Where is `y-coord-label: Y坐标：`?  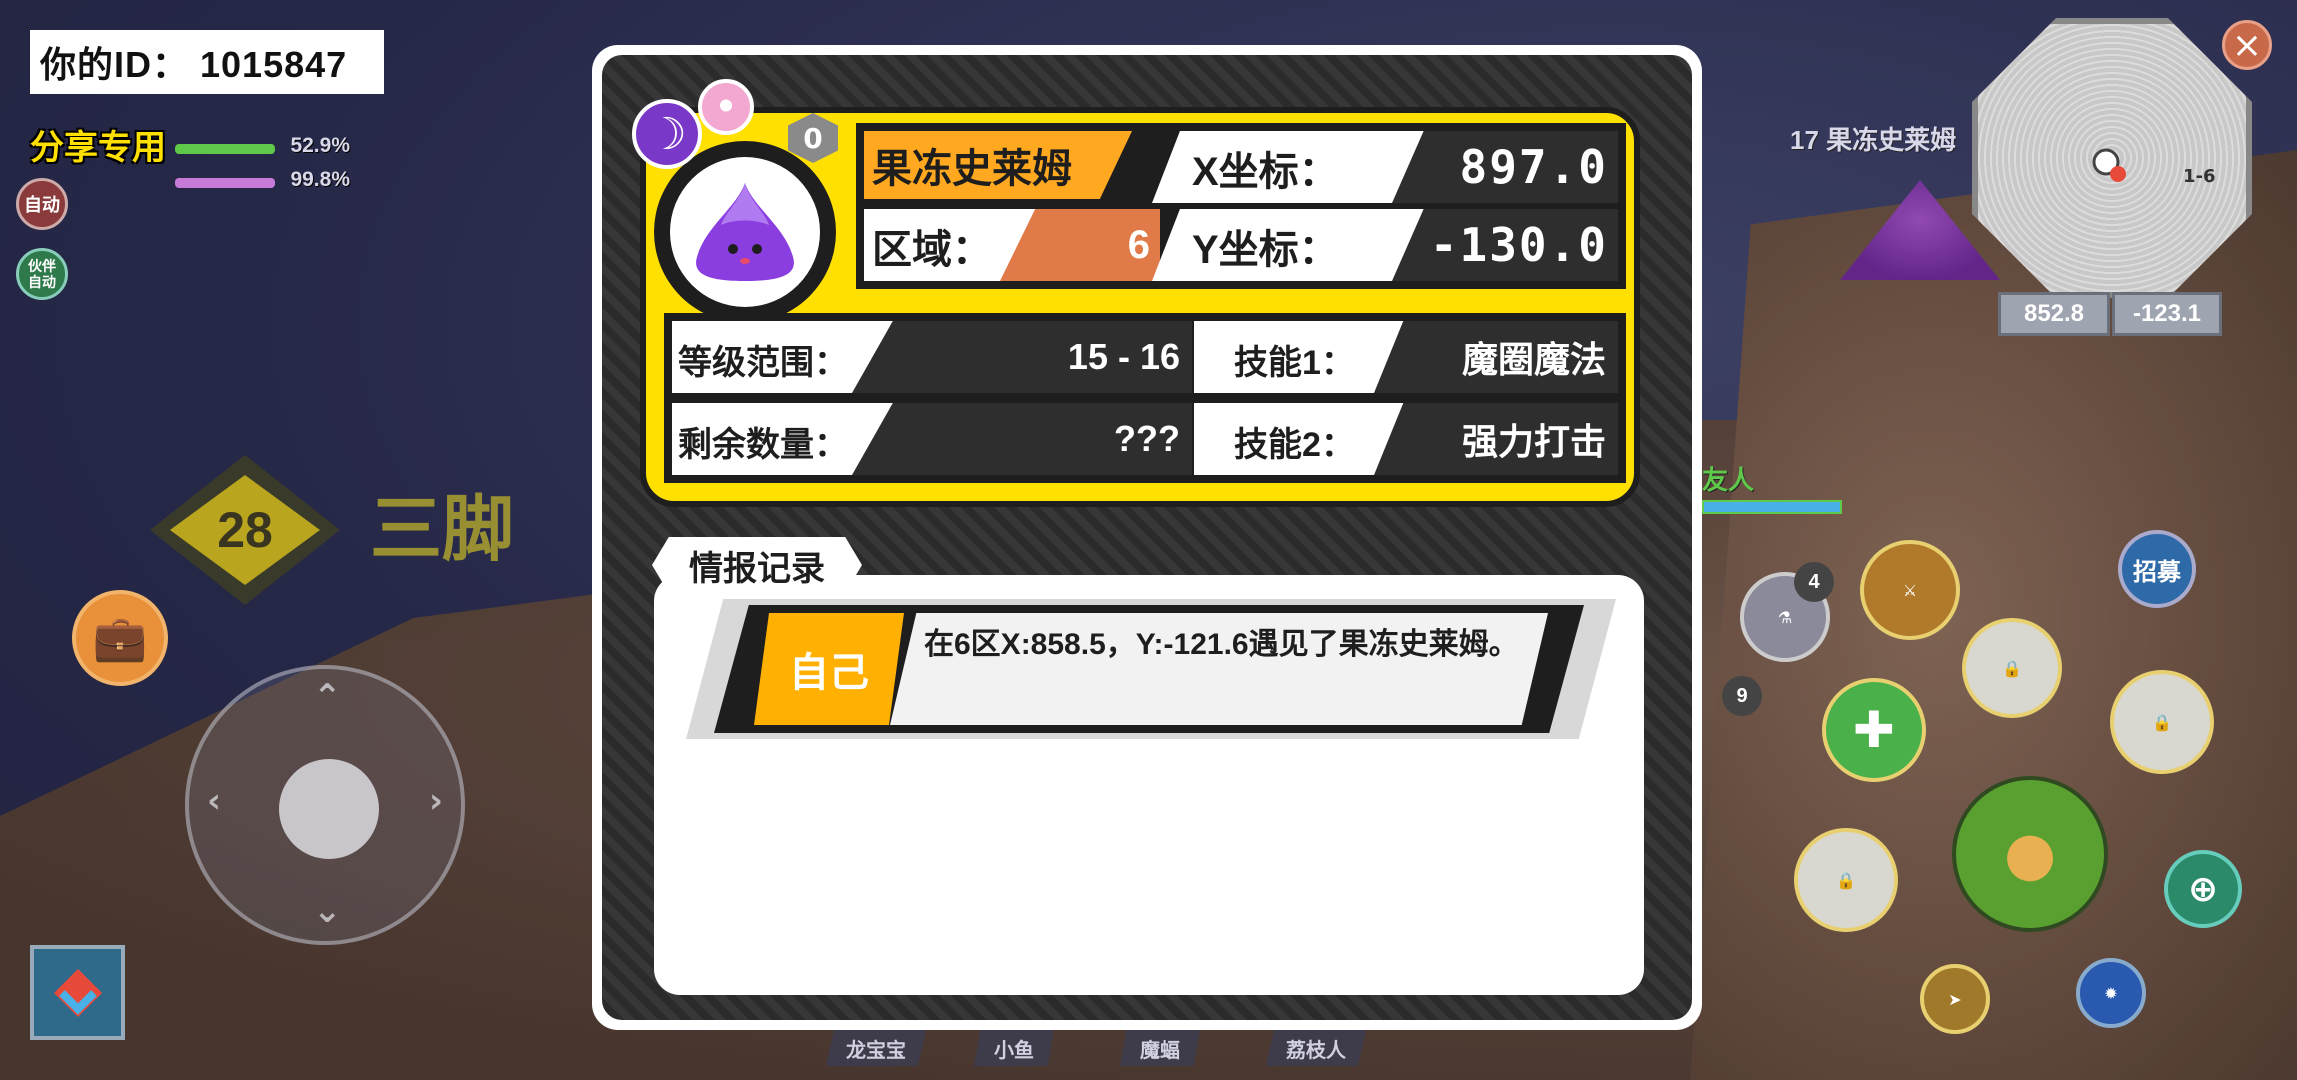 y-coord-label: Y坐标： is located at coordinates (1265, 250).